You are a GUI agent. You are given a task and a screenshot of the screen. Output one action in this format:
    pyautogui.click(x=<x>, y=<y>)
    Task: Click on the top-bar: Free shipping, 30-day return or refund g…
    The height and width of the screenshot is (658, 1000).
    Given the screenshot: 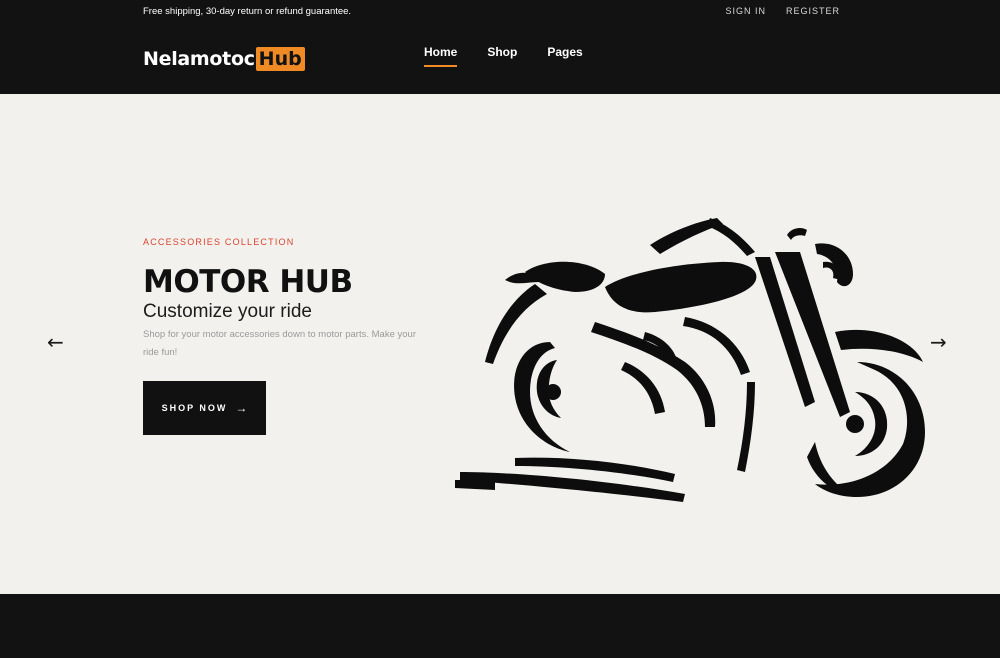 What is the action you would take?
    pyautogui.click(x=500, y=12)
    